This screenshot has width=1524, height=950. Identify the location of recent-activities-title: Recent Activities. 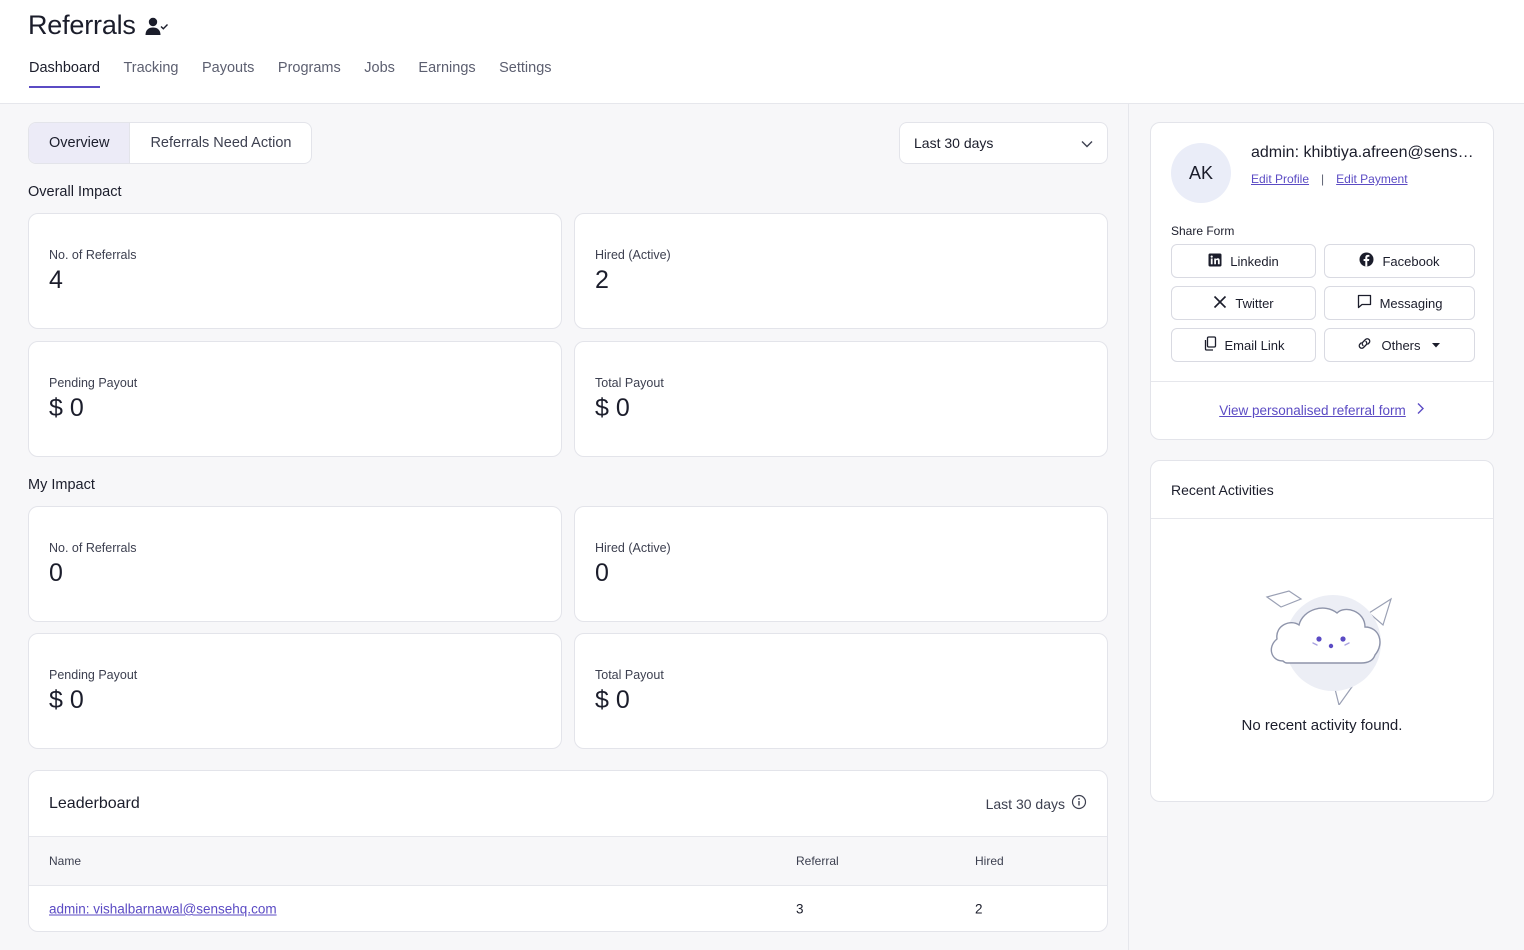
(1322, 490).